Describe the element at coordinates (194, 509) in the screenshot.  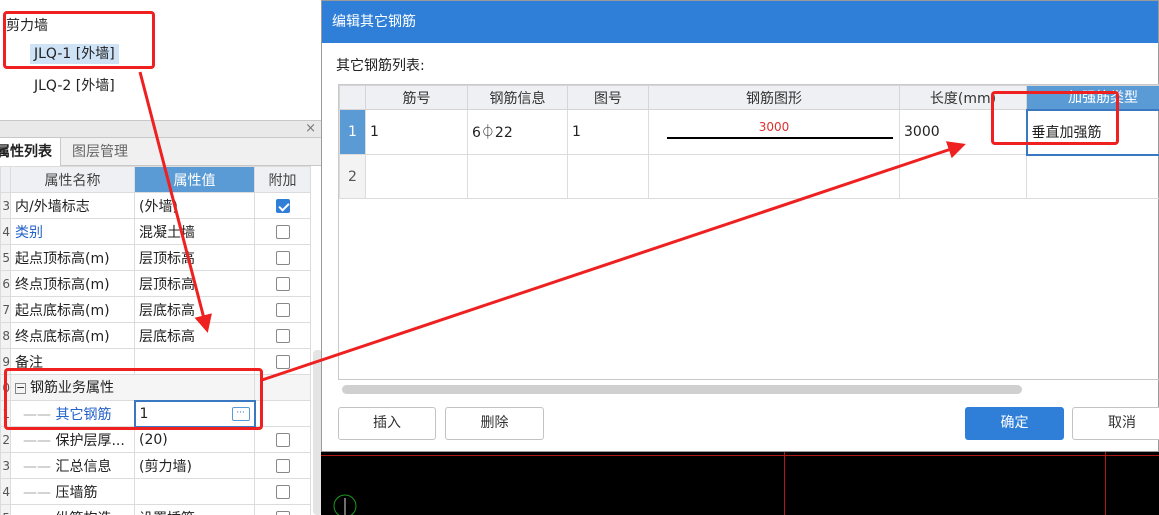
I see `property-value: 设置插筋` at that location.